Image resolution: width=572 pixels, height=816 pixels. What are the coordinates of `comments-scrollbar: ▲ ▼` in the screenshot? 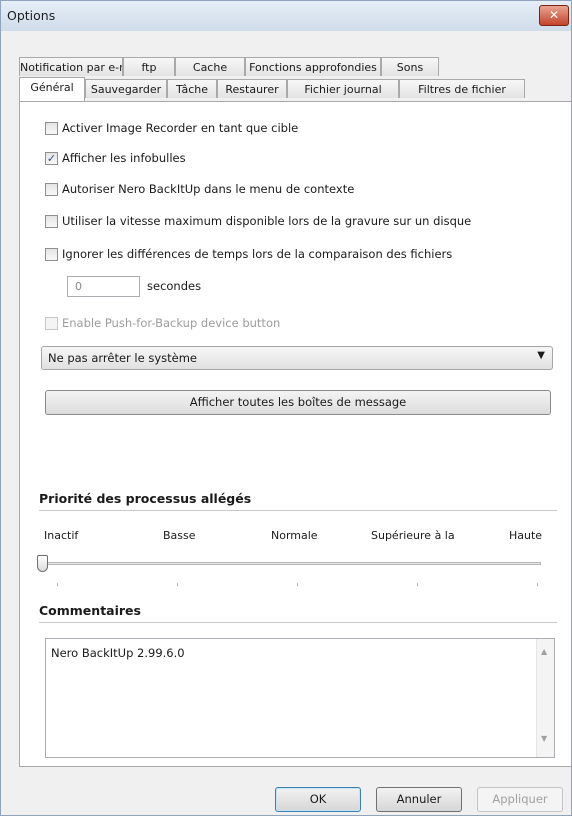 It's located at (545, 698).